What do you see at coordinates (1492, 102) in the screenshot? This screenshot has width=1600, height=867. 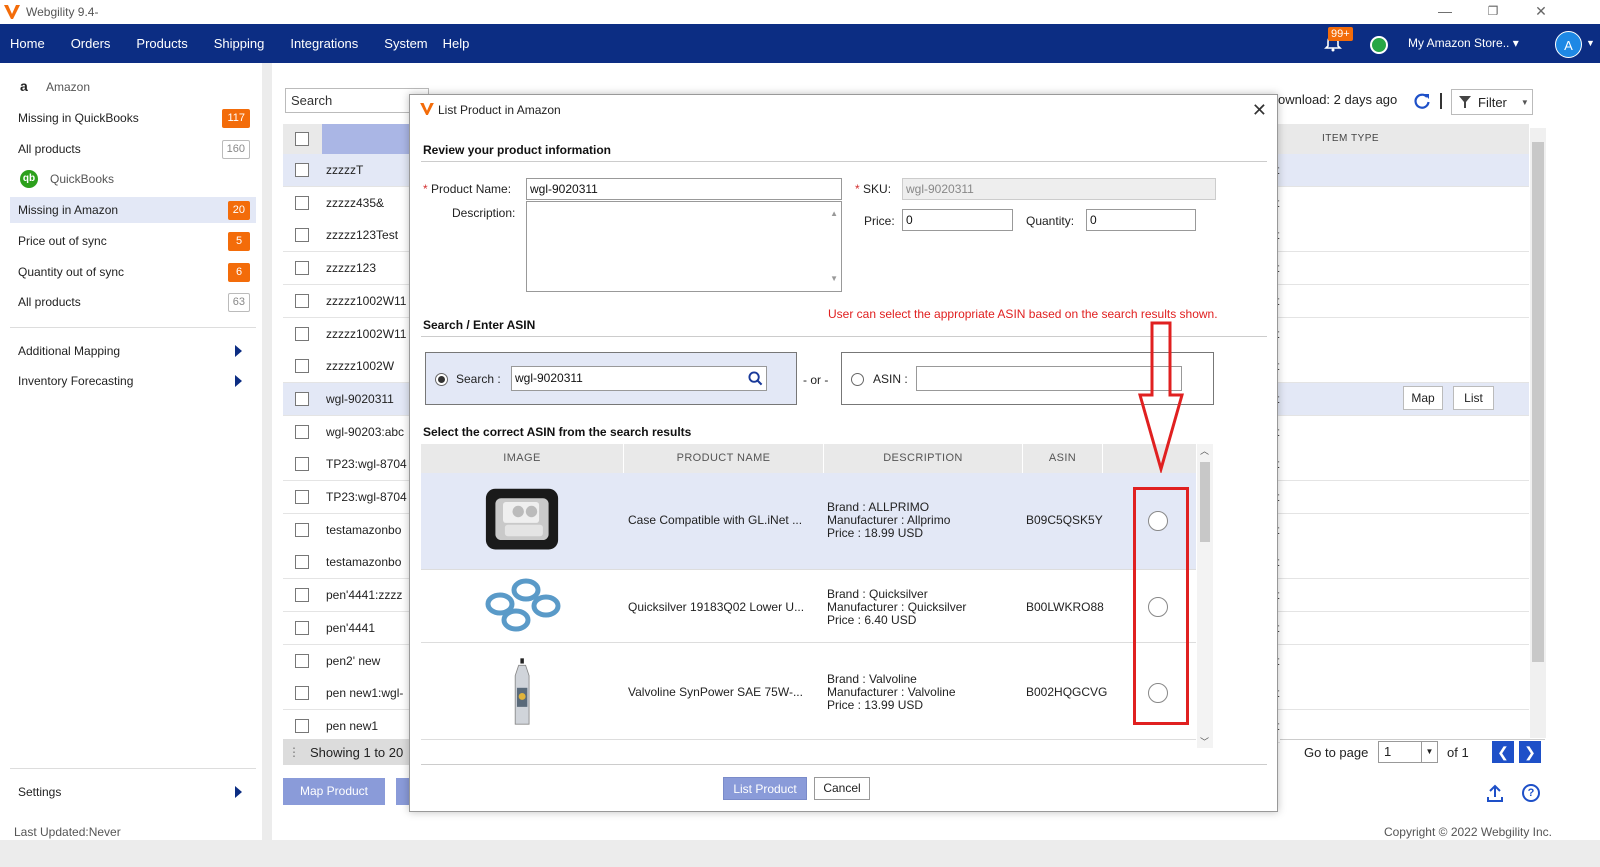 I see `filter-button: Filter ▼` at bounding box center [1492, 102].